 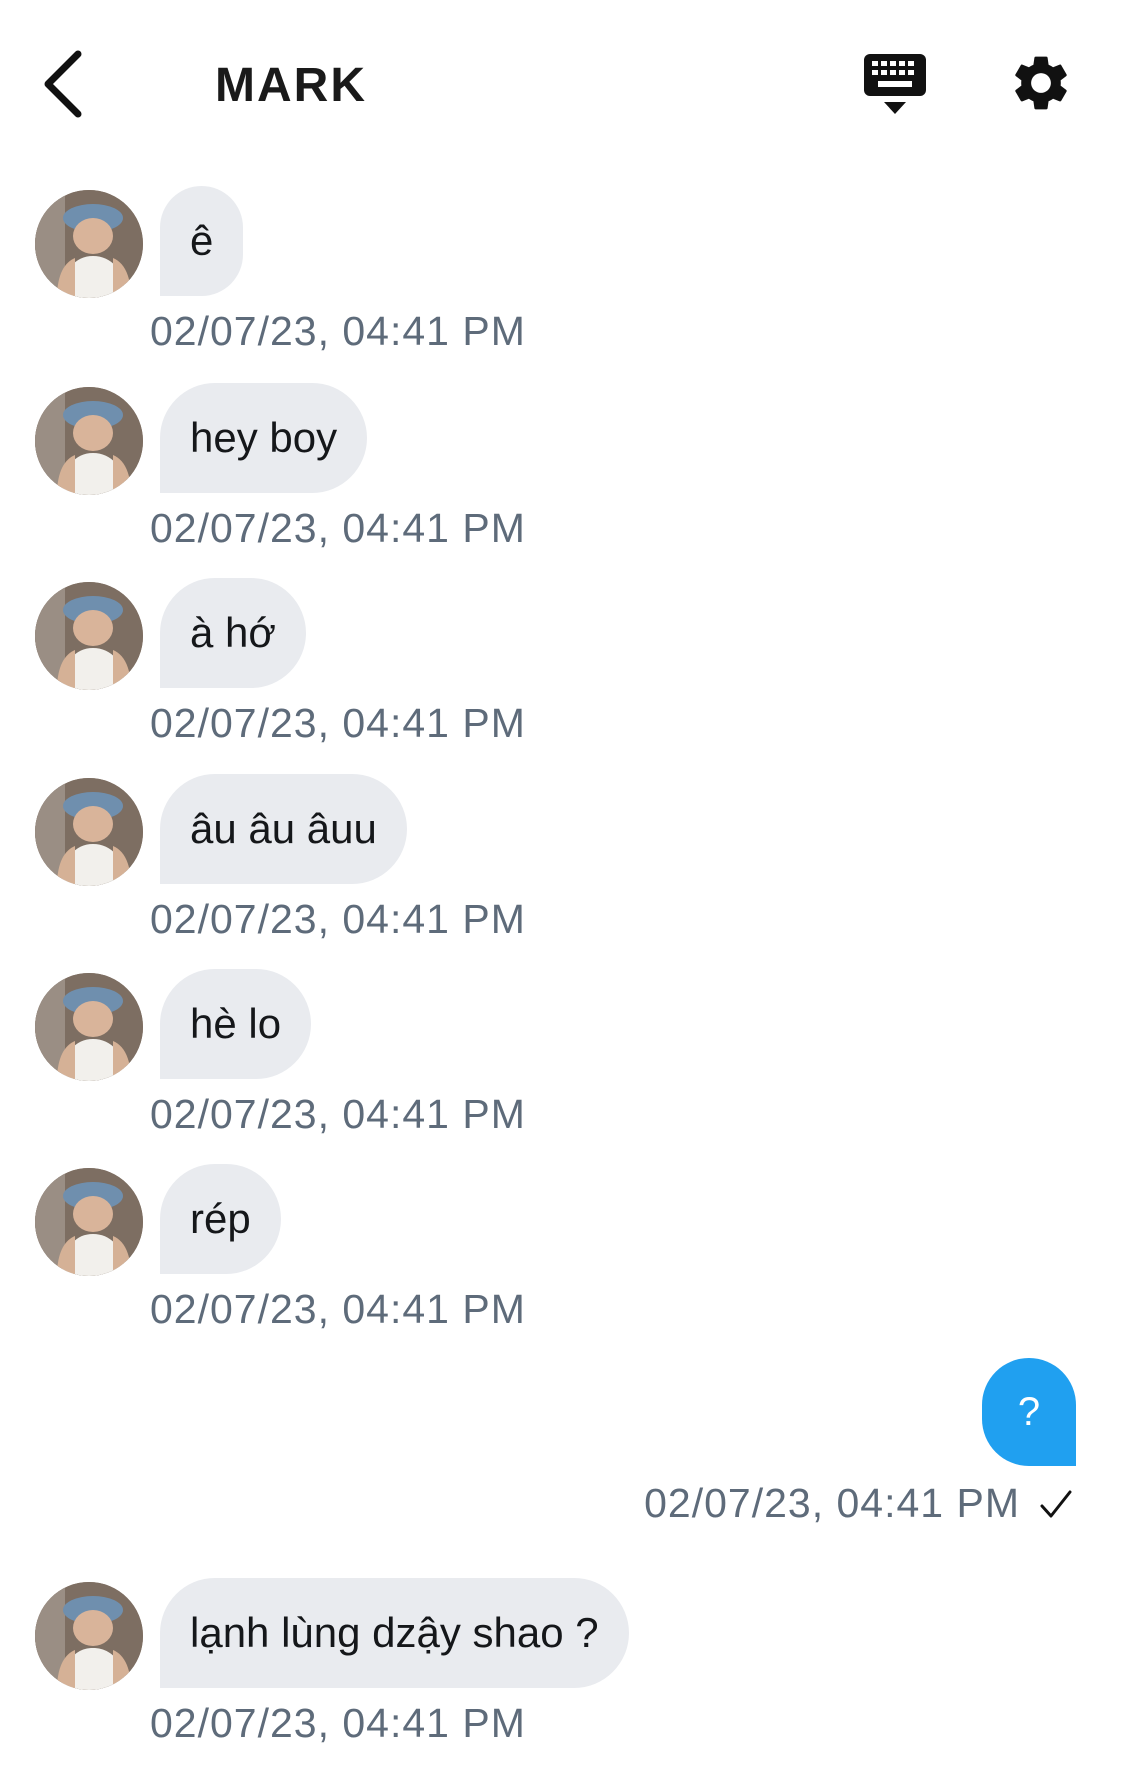 What do you see at coordinates (562, 480) in the screenshot?
I see `message-incoming: hey boy 02/07/23, 04:41 PM` at bounding box center [562, 480].